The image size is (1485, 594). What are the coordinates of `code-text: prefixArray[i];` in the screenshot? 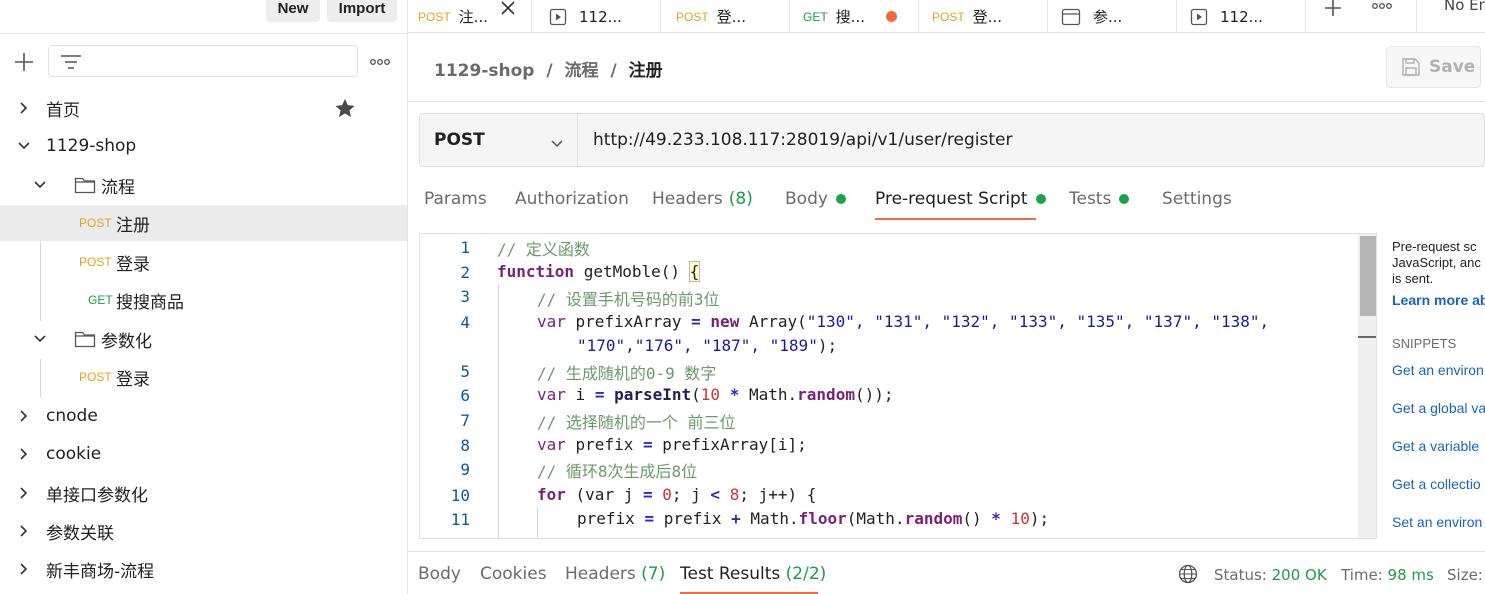 It's located at (729, 444).